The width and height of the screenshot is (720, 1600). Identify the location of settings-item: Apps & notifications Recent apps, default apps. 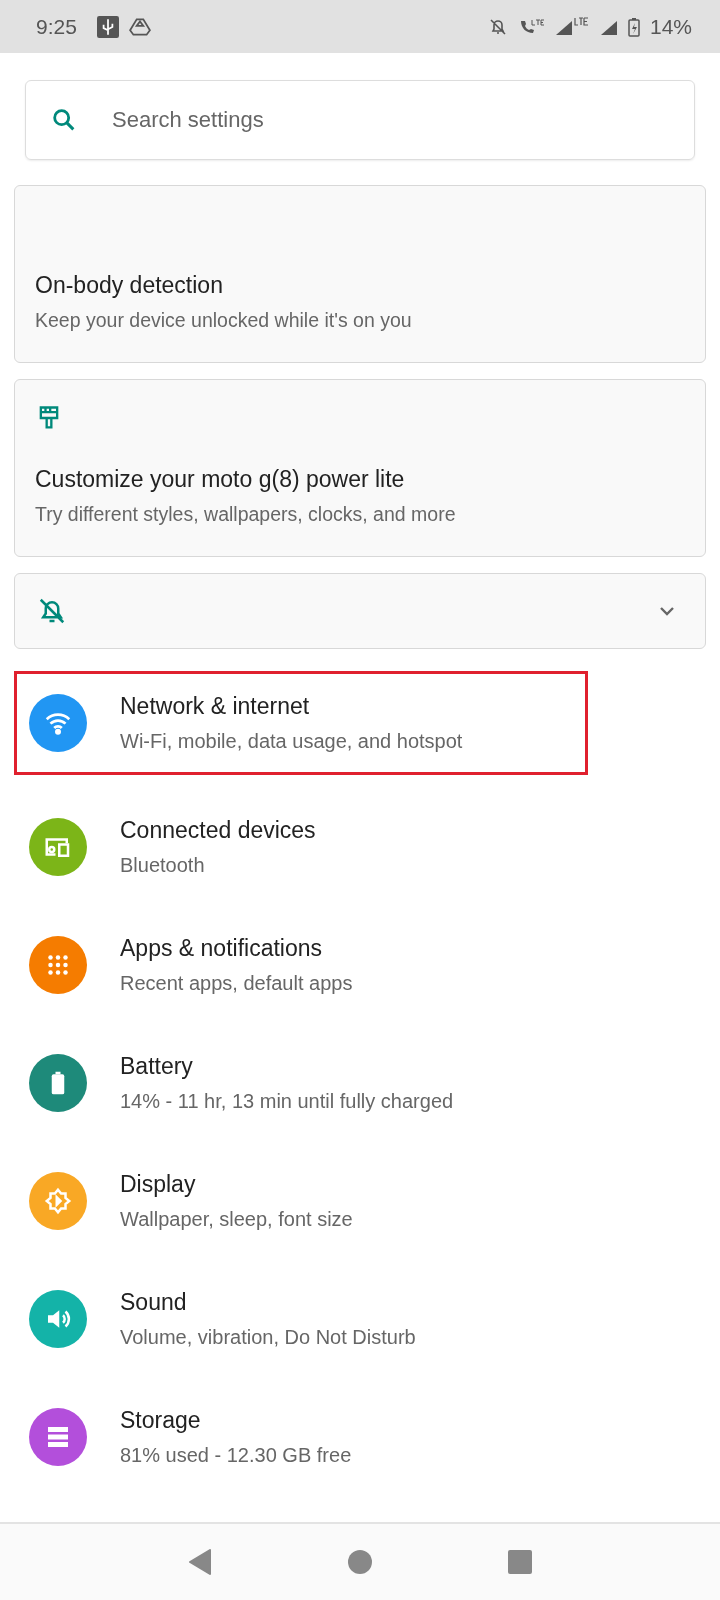
(301, 965).